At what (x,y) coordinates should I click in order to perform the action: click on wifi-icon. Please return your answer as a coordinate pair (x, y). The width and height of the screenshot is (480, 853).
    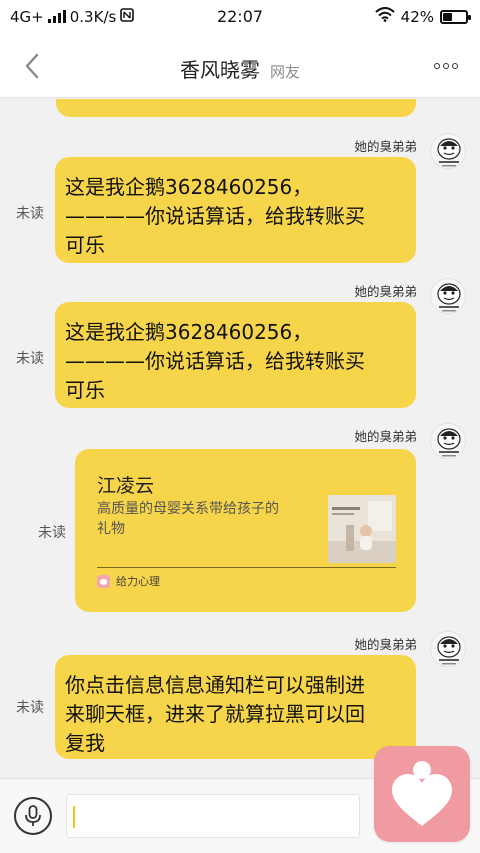
    Looking at the image, I should click on (384, 16).